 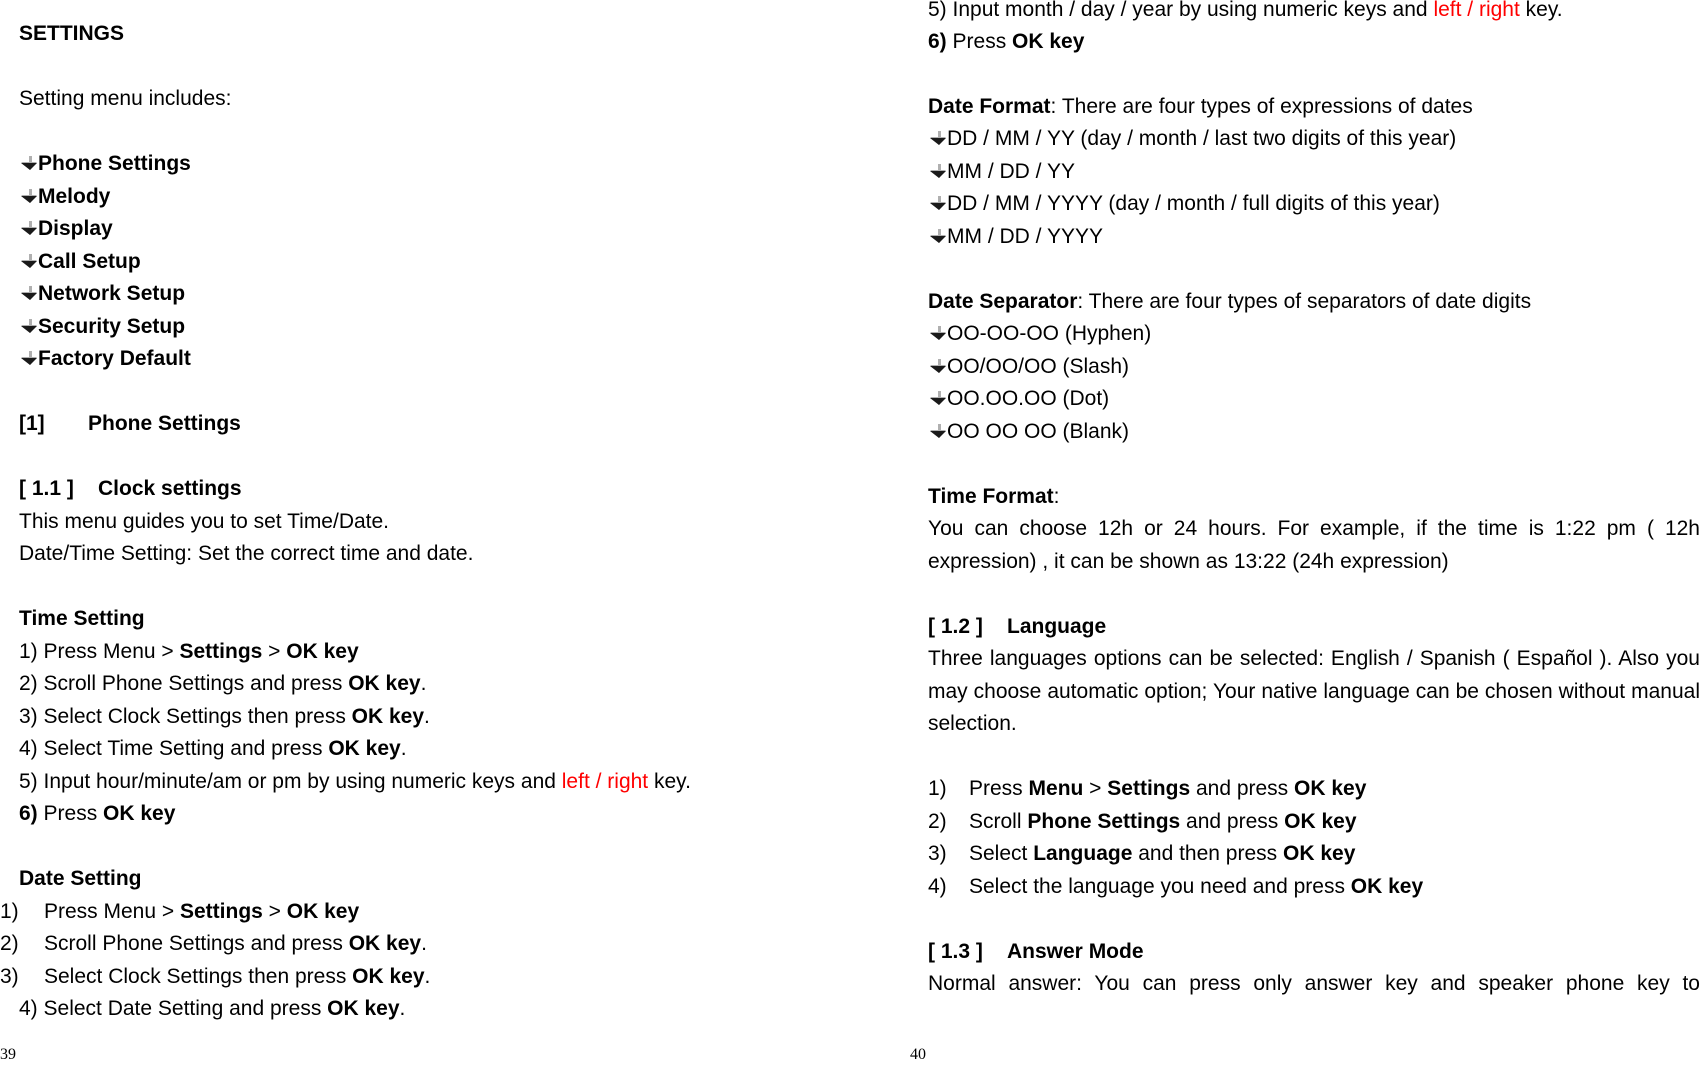 I want to click on text-run: OO.OO.OO (Dot), so click(x=1028, y=398).